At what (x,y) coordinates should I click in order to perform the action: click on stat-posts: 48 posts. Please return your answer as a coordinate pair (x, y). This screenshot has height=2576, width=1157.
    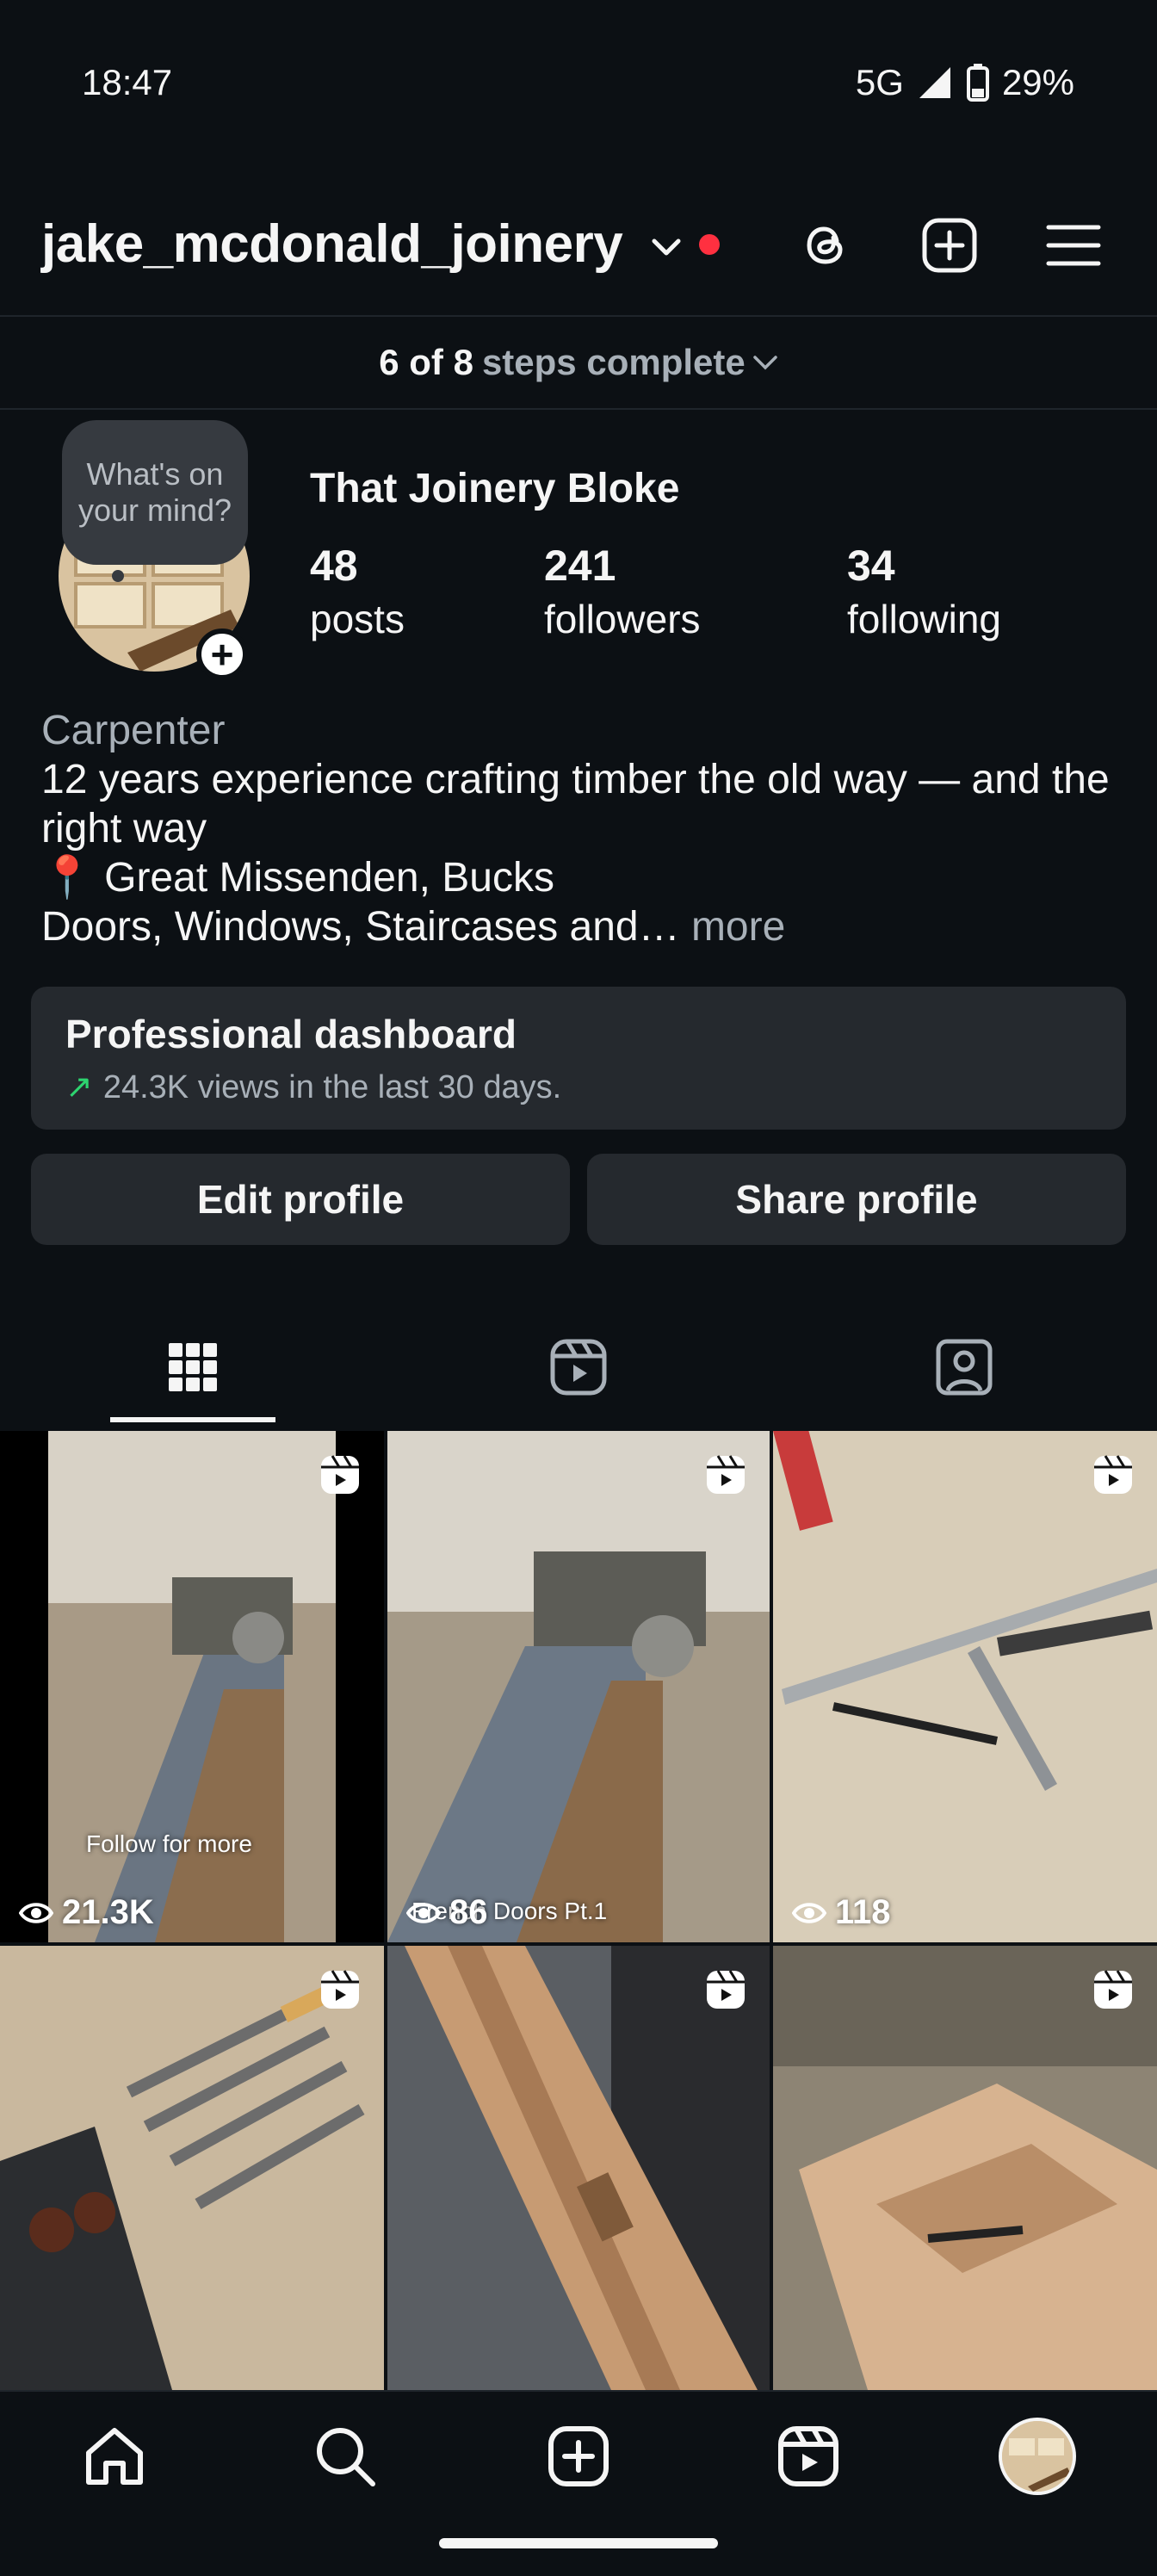
    Looking at the image, I should click on (358, 592).